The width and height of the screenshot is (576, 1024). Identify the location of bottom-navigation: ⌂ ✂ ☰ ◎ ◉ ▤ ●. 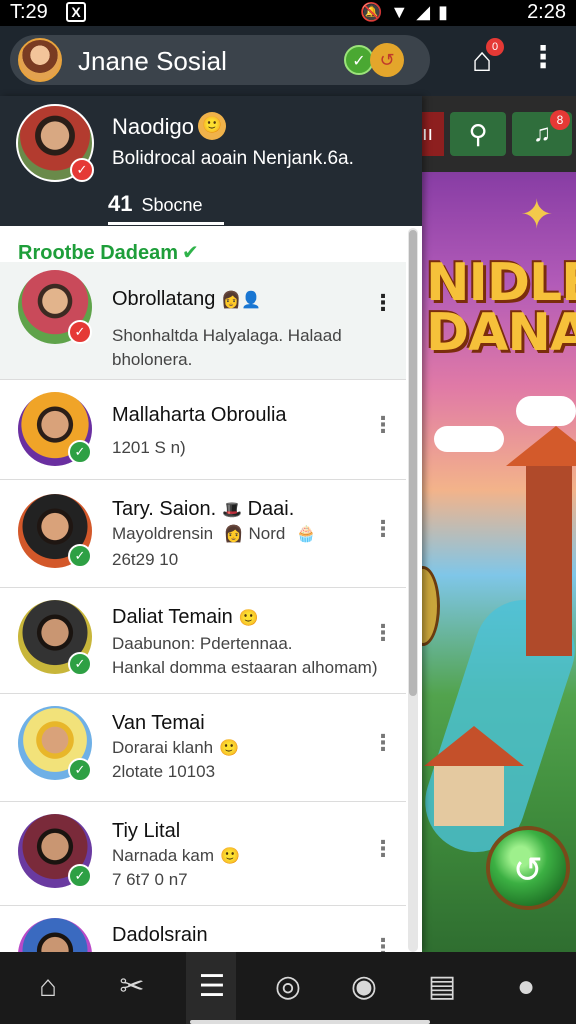
(288, 988).